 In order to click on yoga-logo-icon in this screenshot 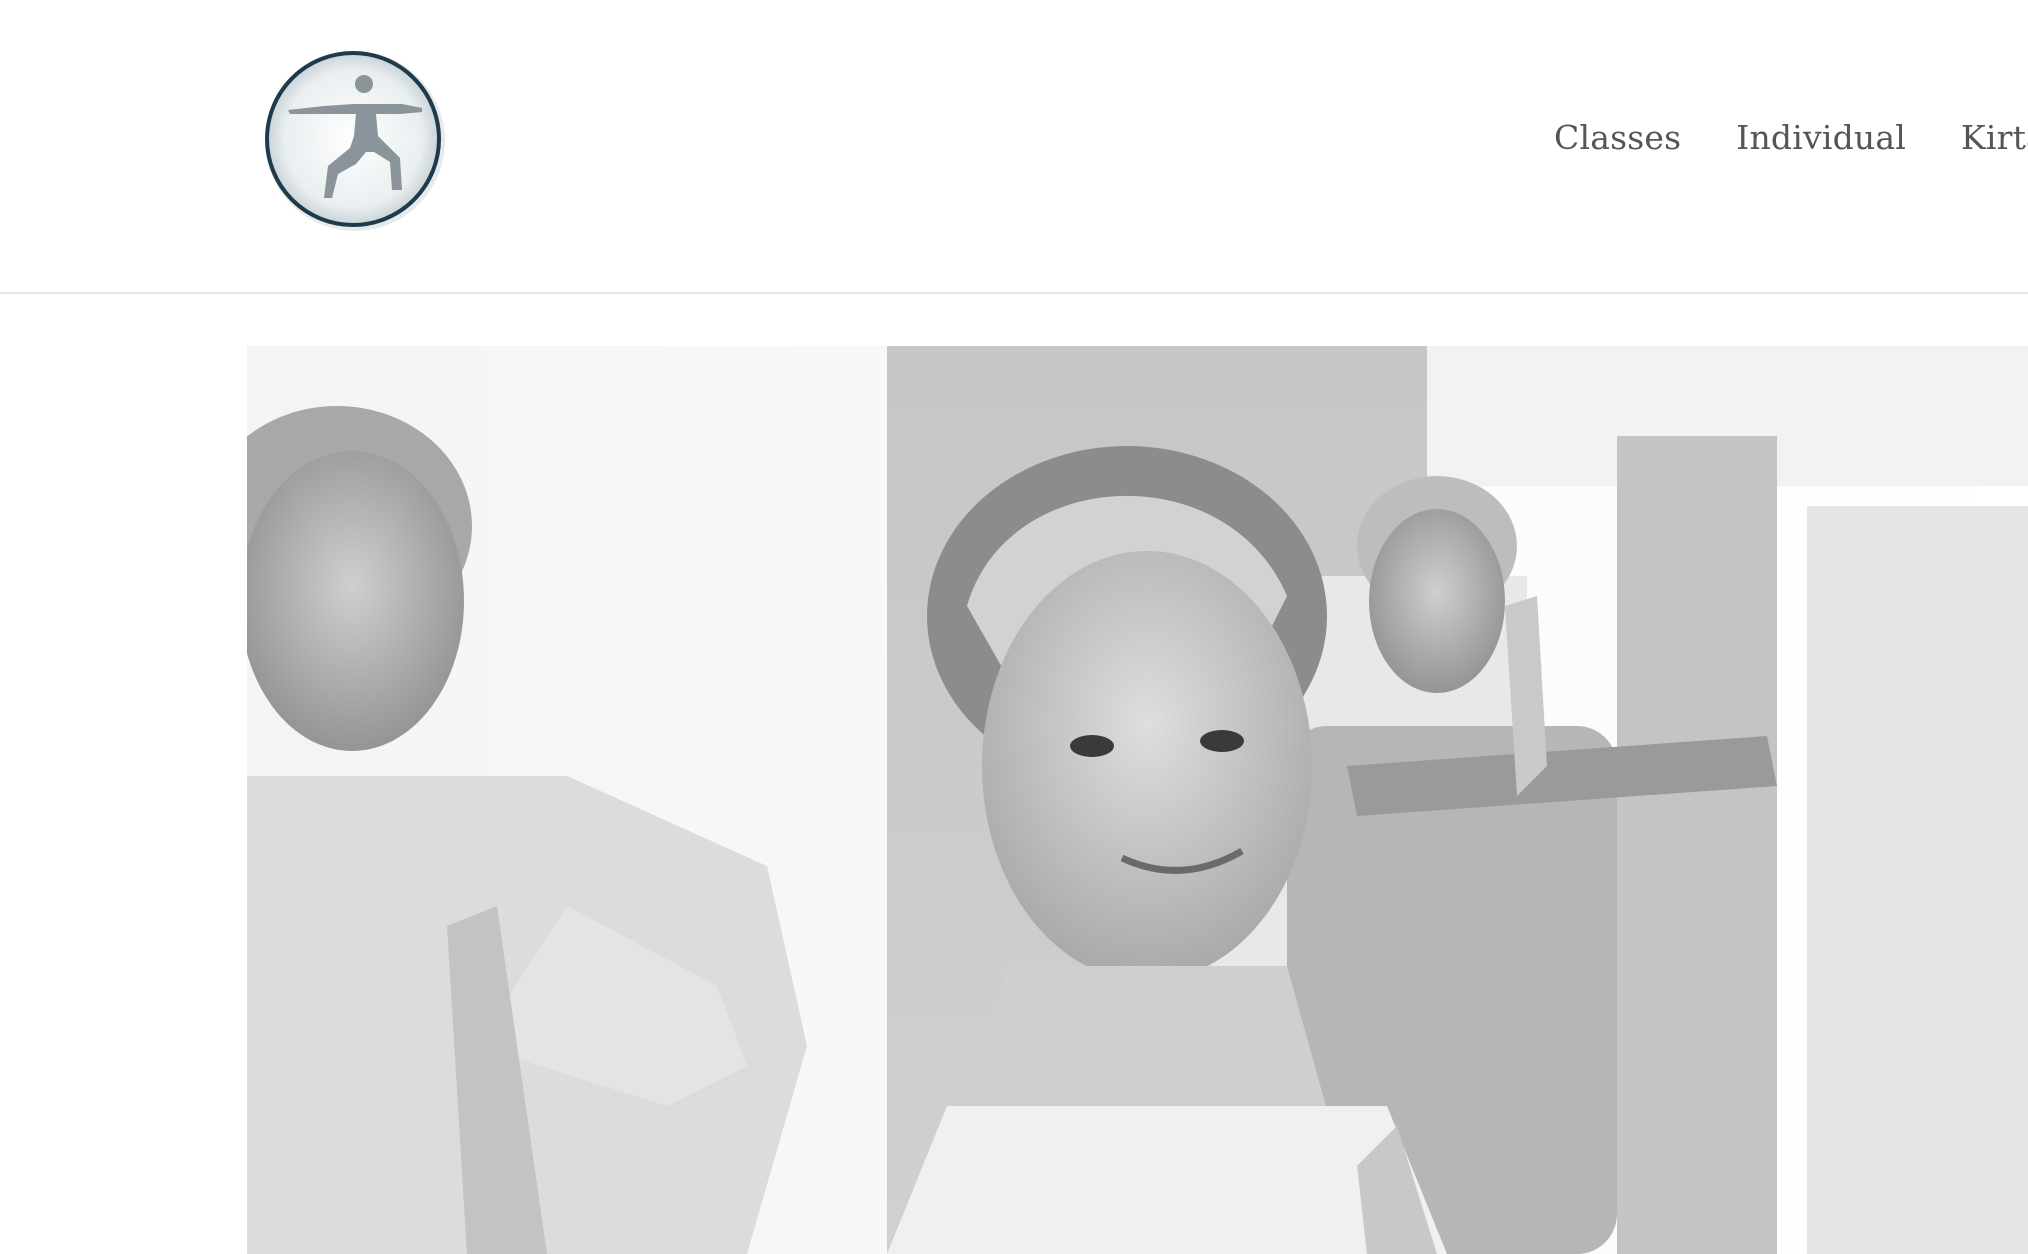, I will do `click(355, 141)`.